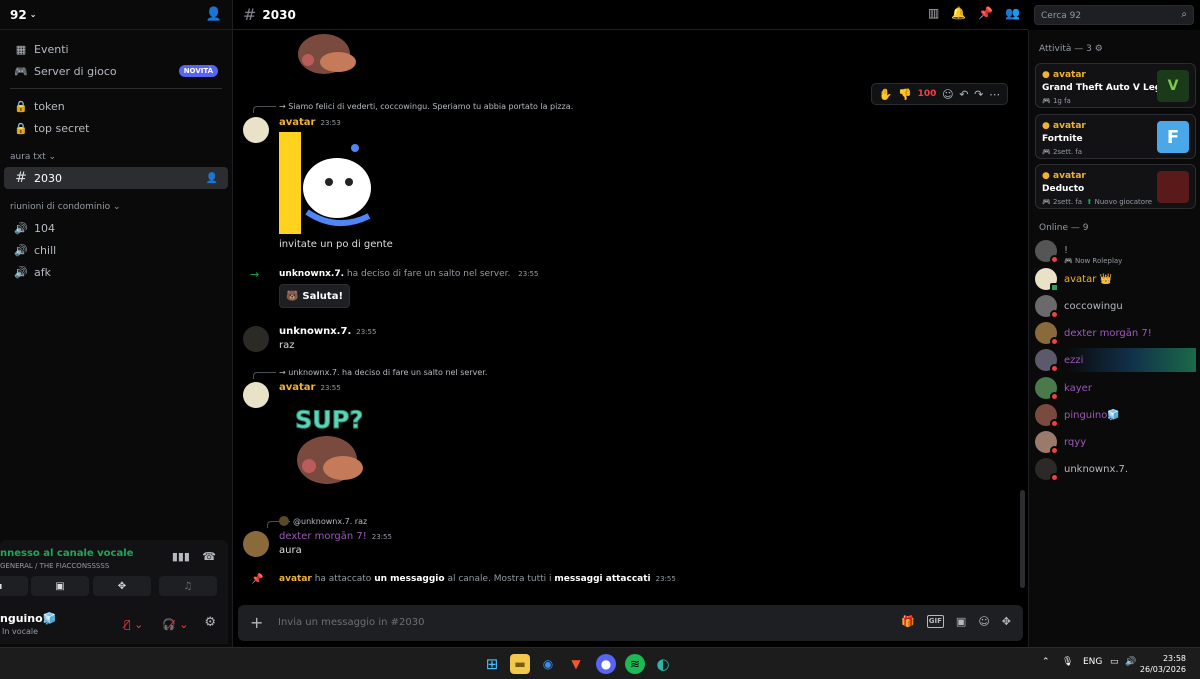 This screenshot has height=679, width=1200. I want to click on add-reaction-icon: ☺, so click(947, 94).